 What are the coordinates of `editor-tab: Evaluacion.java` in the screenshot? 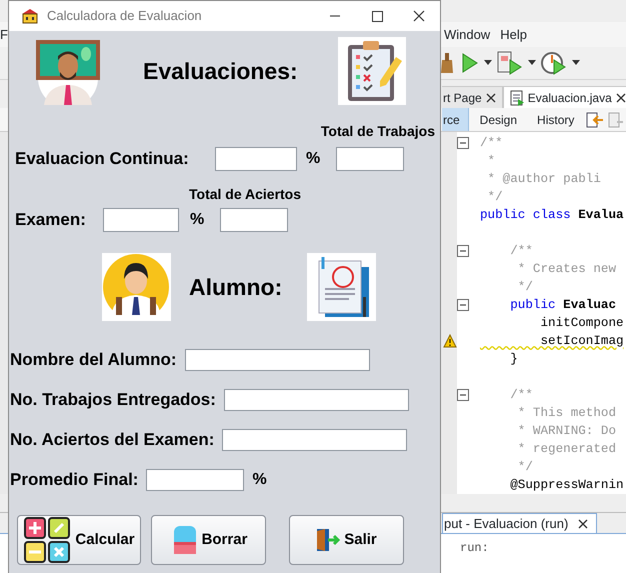 It's located at (564, 97).